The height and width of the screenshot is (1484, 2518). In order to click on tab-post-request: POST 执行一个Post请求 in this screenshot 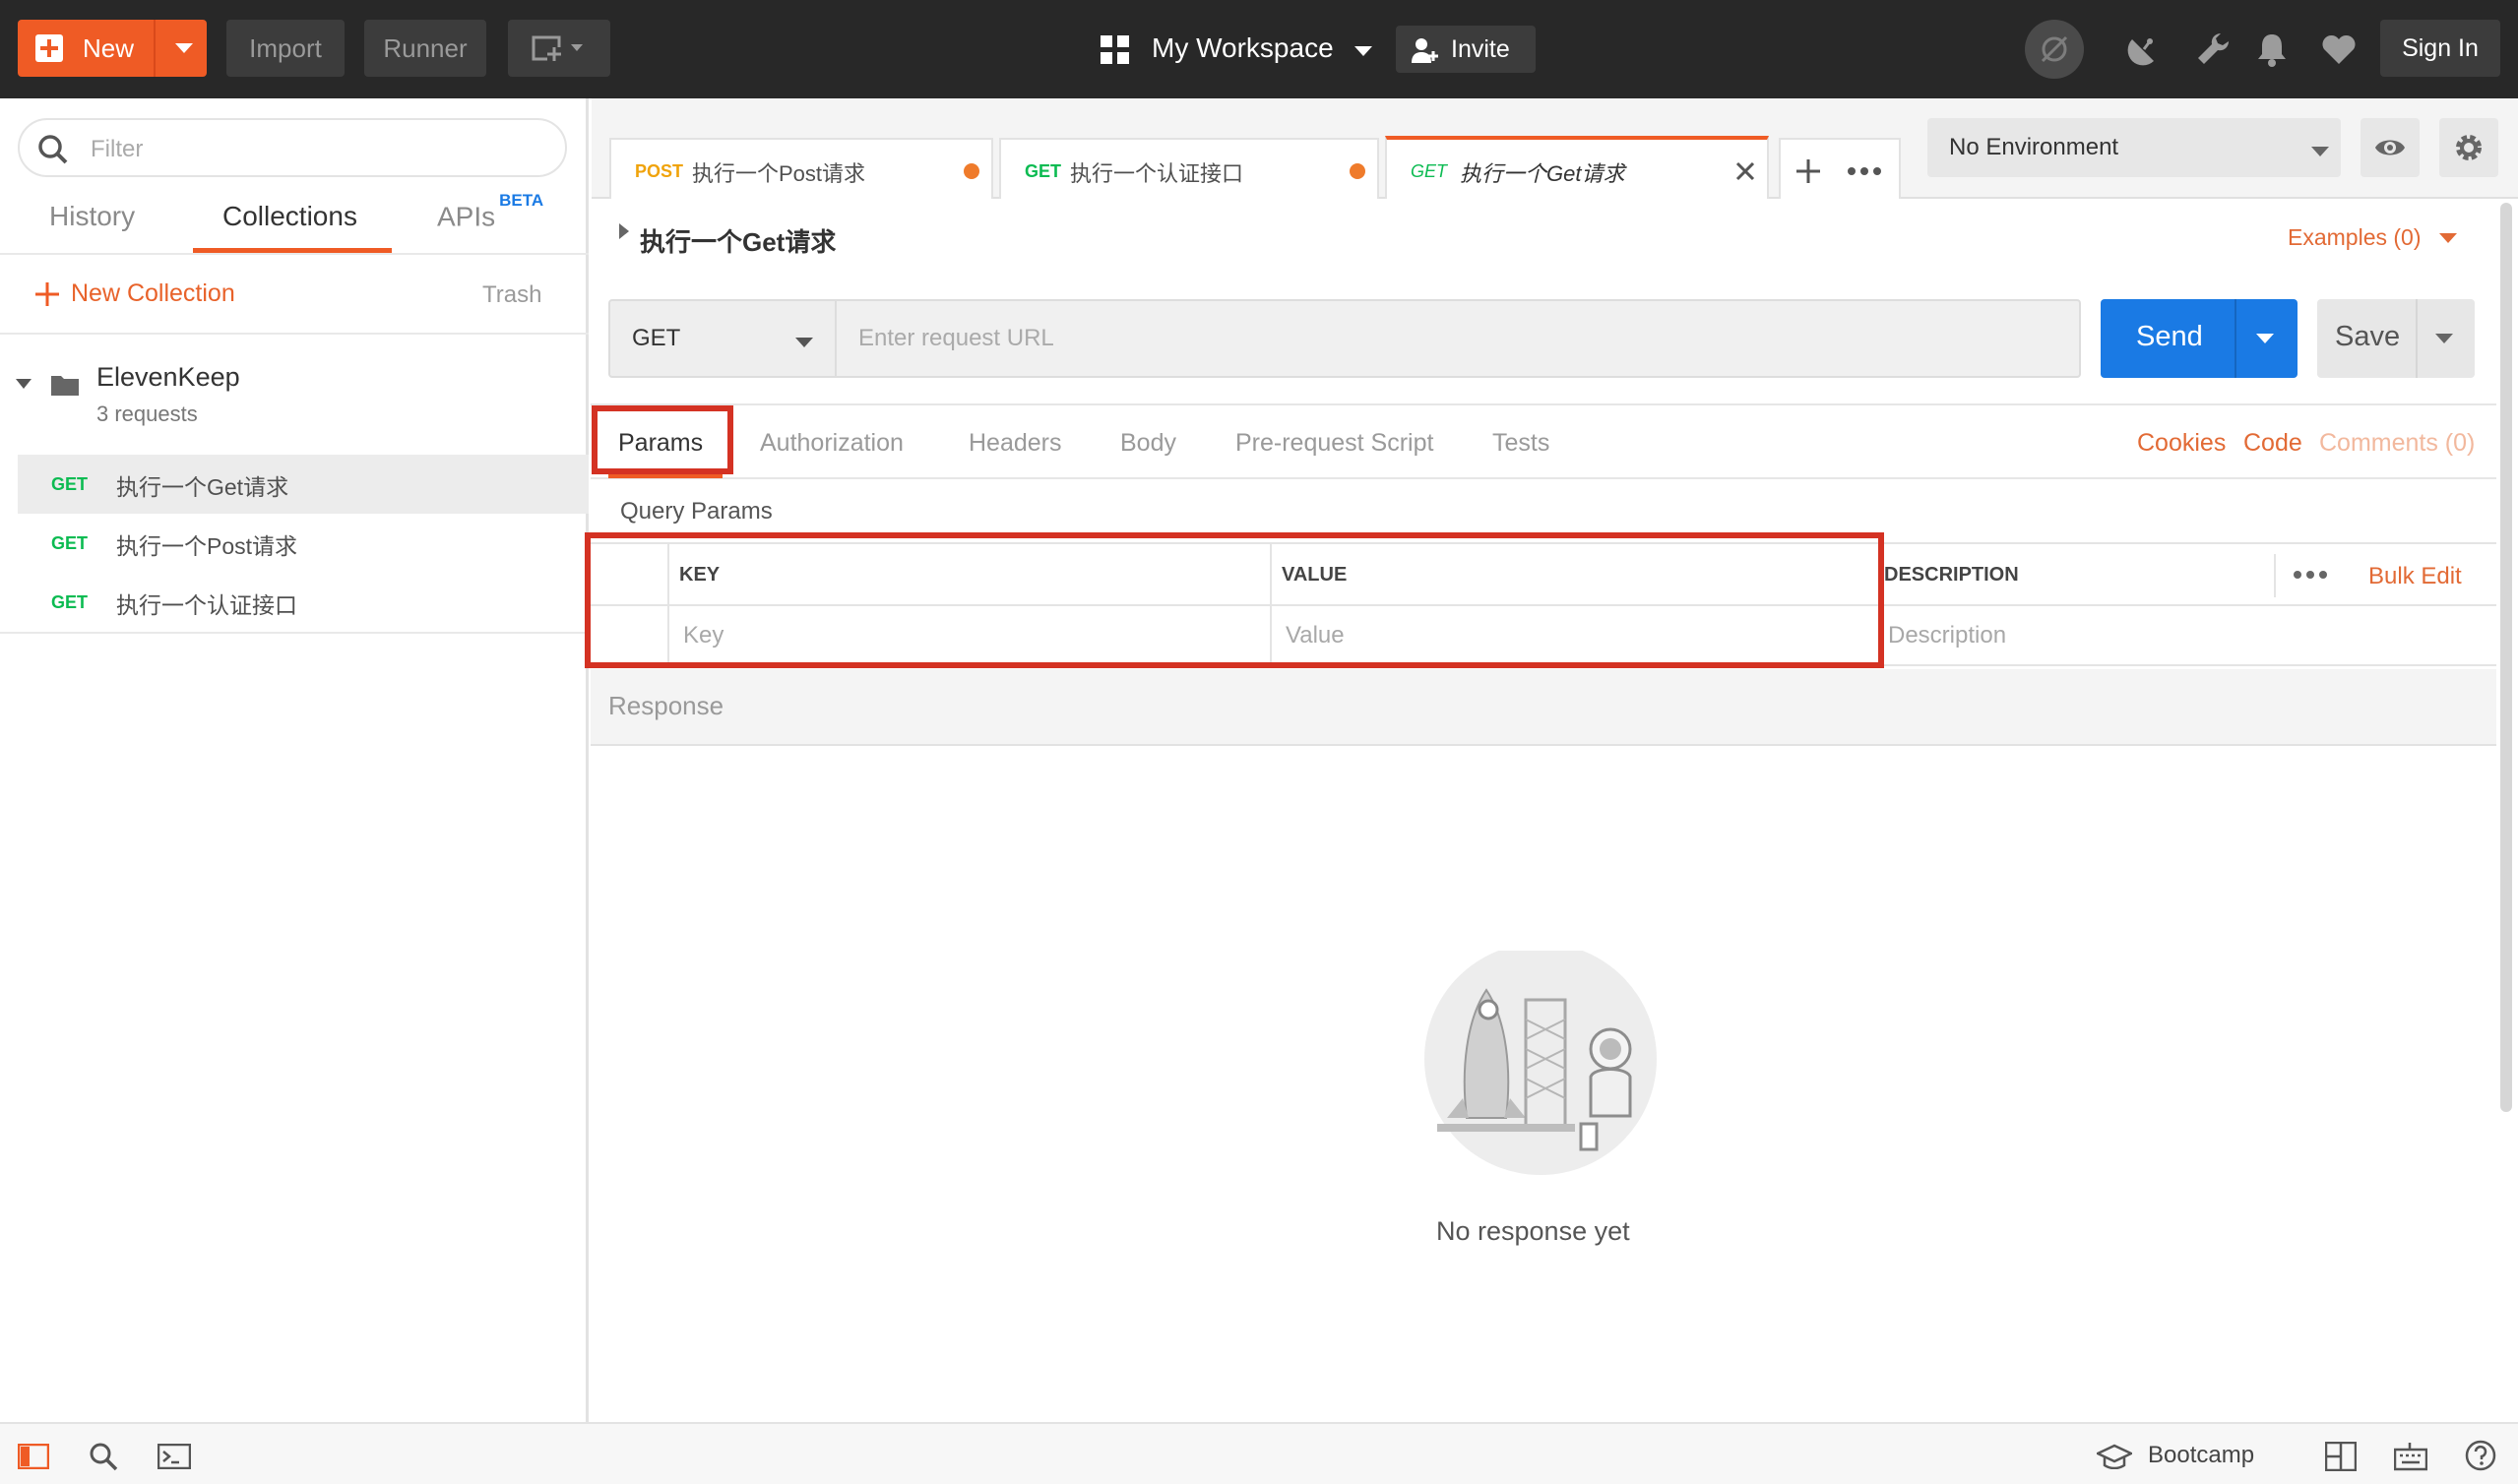, I will do `click(801, 169)`.